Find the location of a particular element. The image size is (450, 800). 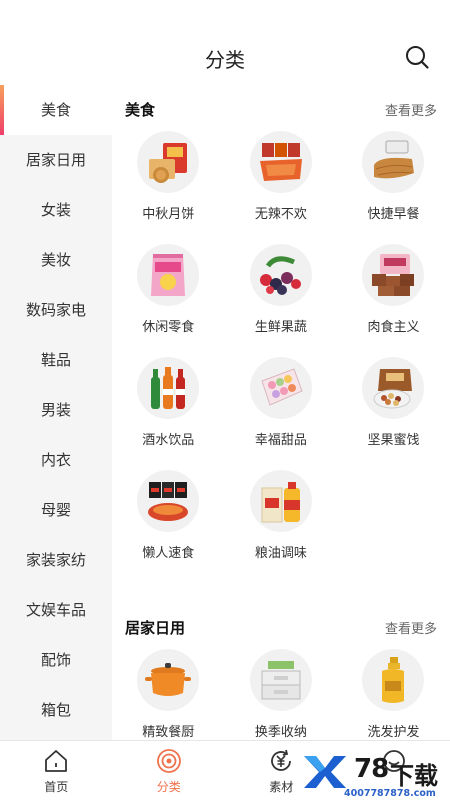

subcategory-item: 快捷早餐 is located at coordinates (393, 187).